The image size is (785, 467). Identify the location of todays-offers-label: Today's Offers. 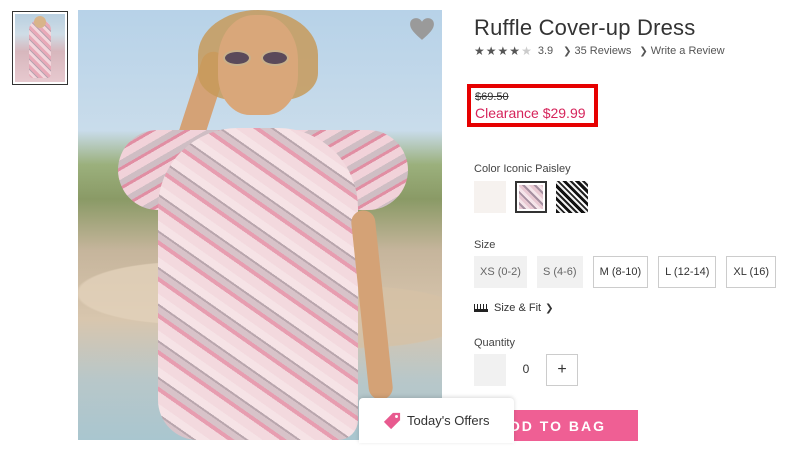
(448, 420).